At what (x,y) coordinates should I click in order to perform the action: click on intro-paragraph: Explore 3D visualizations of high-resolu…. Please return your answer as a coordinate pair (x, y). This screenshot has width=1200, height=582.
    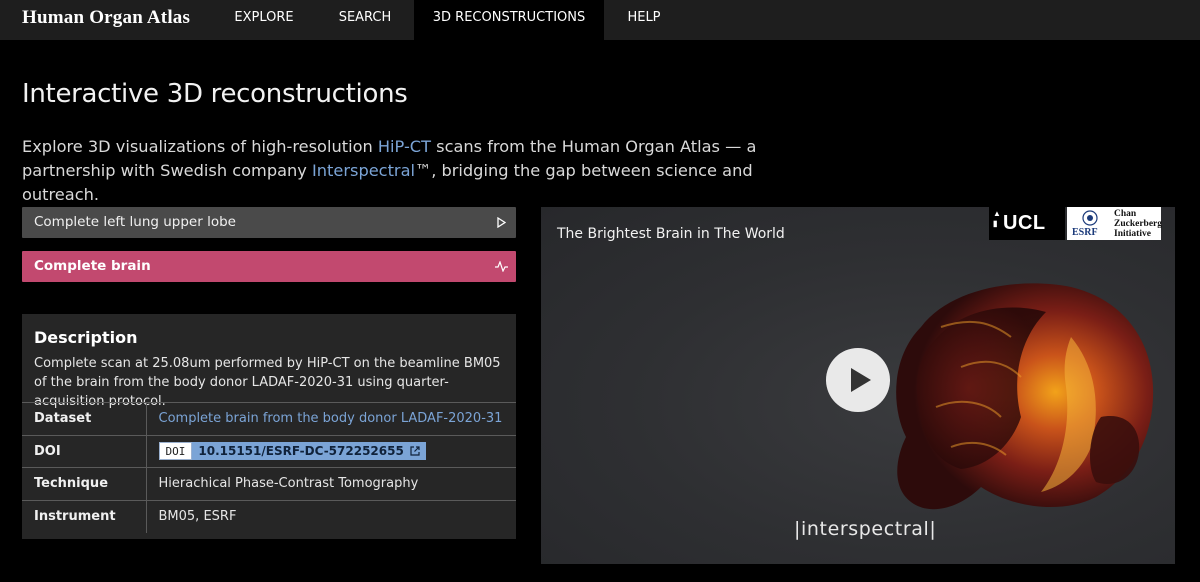
    Looking at the image, I should click on (412, 171).